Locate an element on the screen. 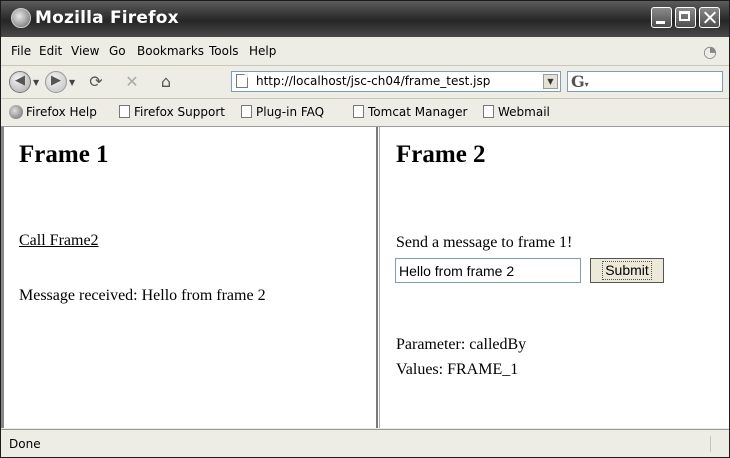  status-text: Done is located at coordinates (25, 444).